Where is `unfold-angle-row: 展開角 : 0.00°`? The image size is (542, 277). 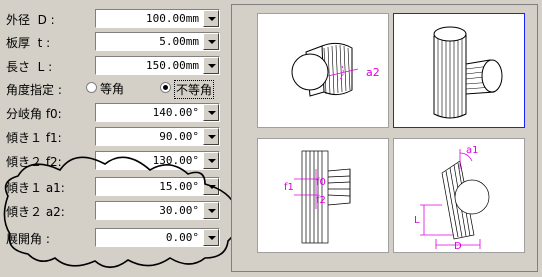 unfold-angle-row: 展開角 : 0.00° is located at coordinates (114, 238).